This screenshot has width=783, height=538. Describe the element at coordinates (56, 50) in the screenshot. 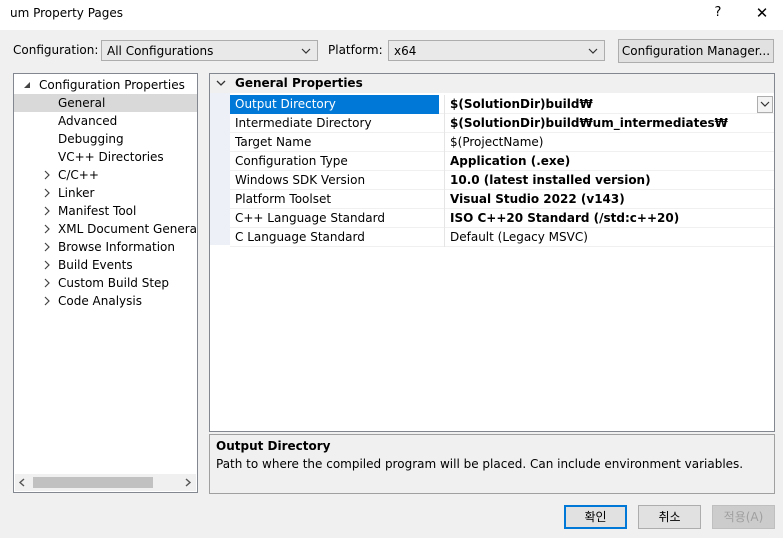

I see `configuration-label: Configuration:` at that location.